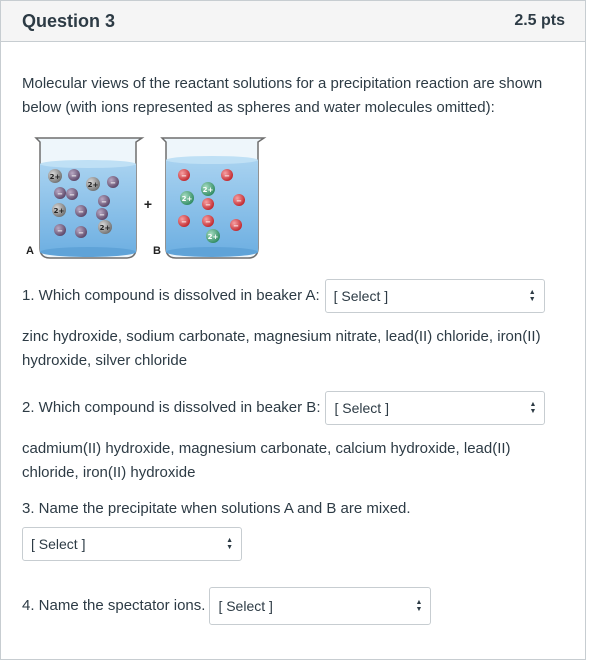  Describe the element at coordinates (114, 605) in the screenshot. I see `question-4-text: 4. Name the spectator ions.` at that location.